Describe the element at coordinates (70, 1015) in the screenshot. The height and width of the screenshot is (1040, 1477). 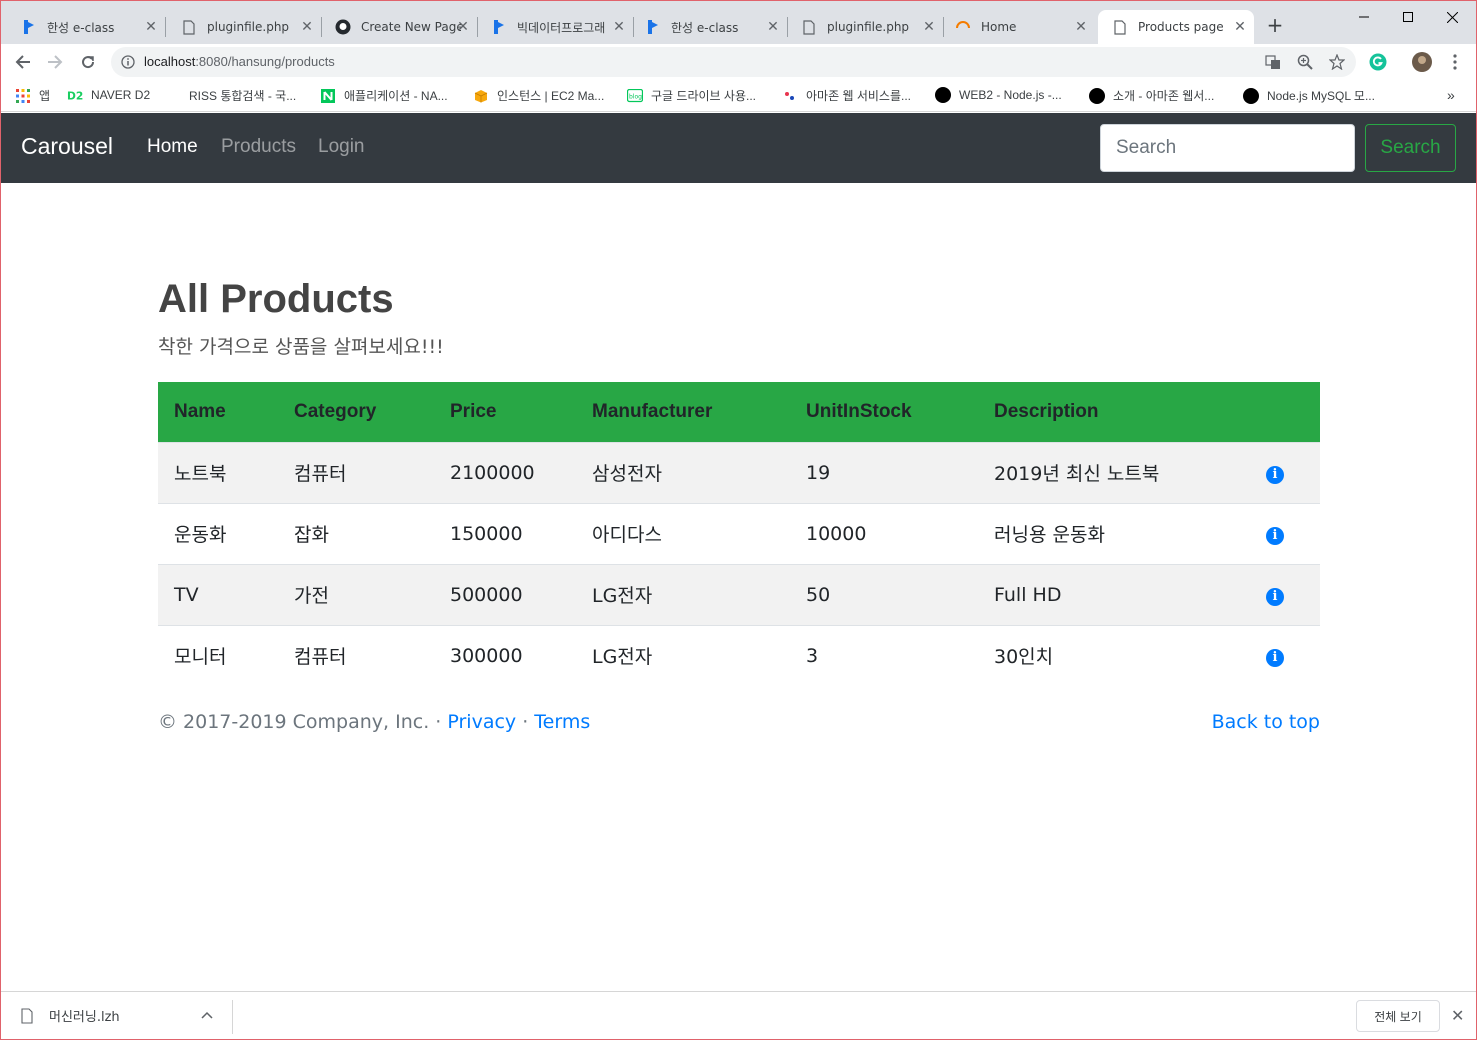
I see `download-item: 머신러닝.lzh` at that location.